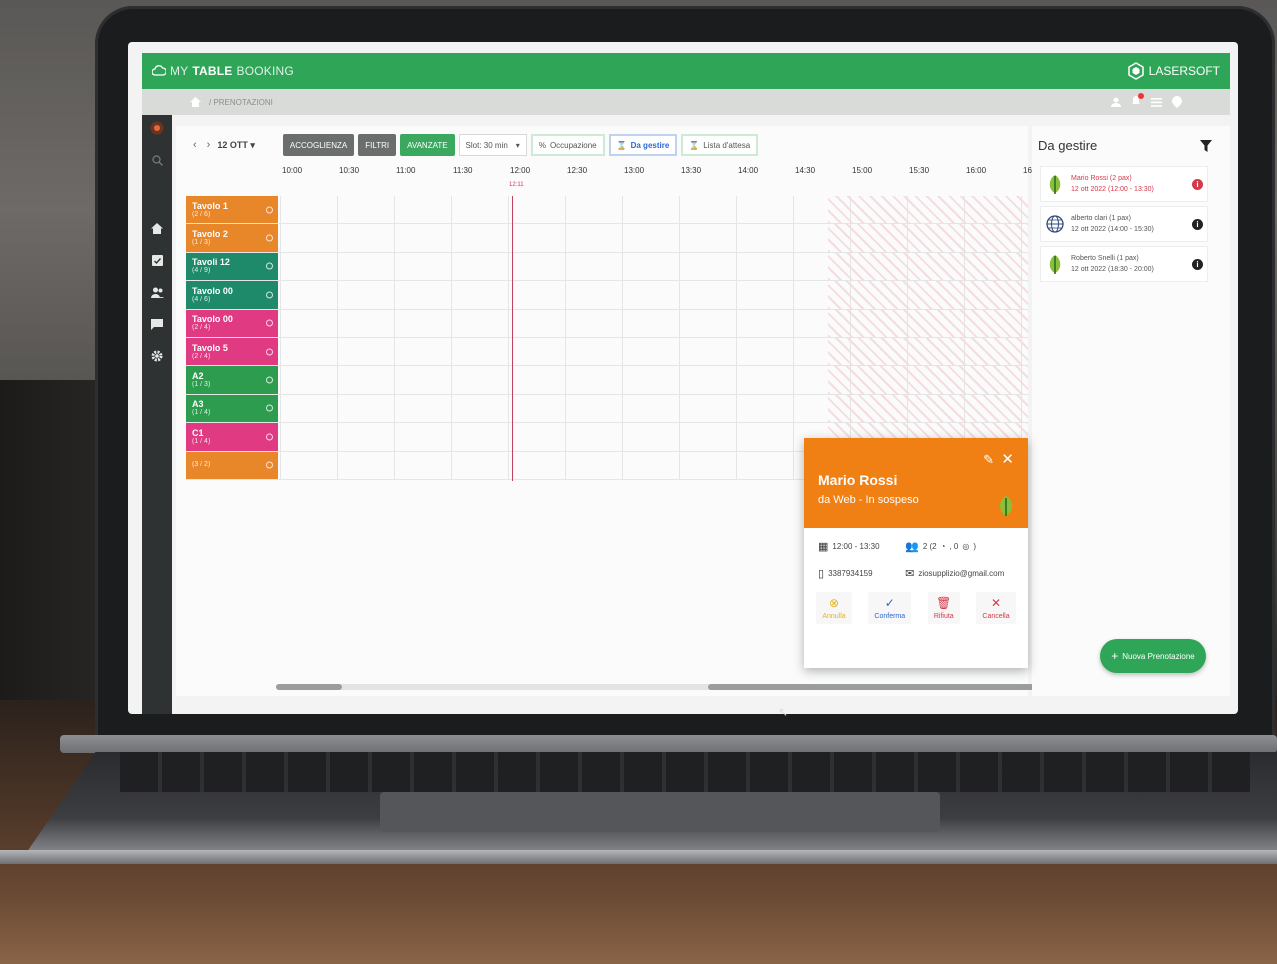  What do you see at coordinates (232, 323) in the screenshot?
I see `table-label: Tavolo 00 (2 / 4)` at bounding box center [232, 323].